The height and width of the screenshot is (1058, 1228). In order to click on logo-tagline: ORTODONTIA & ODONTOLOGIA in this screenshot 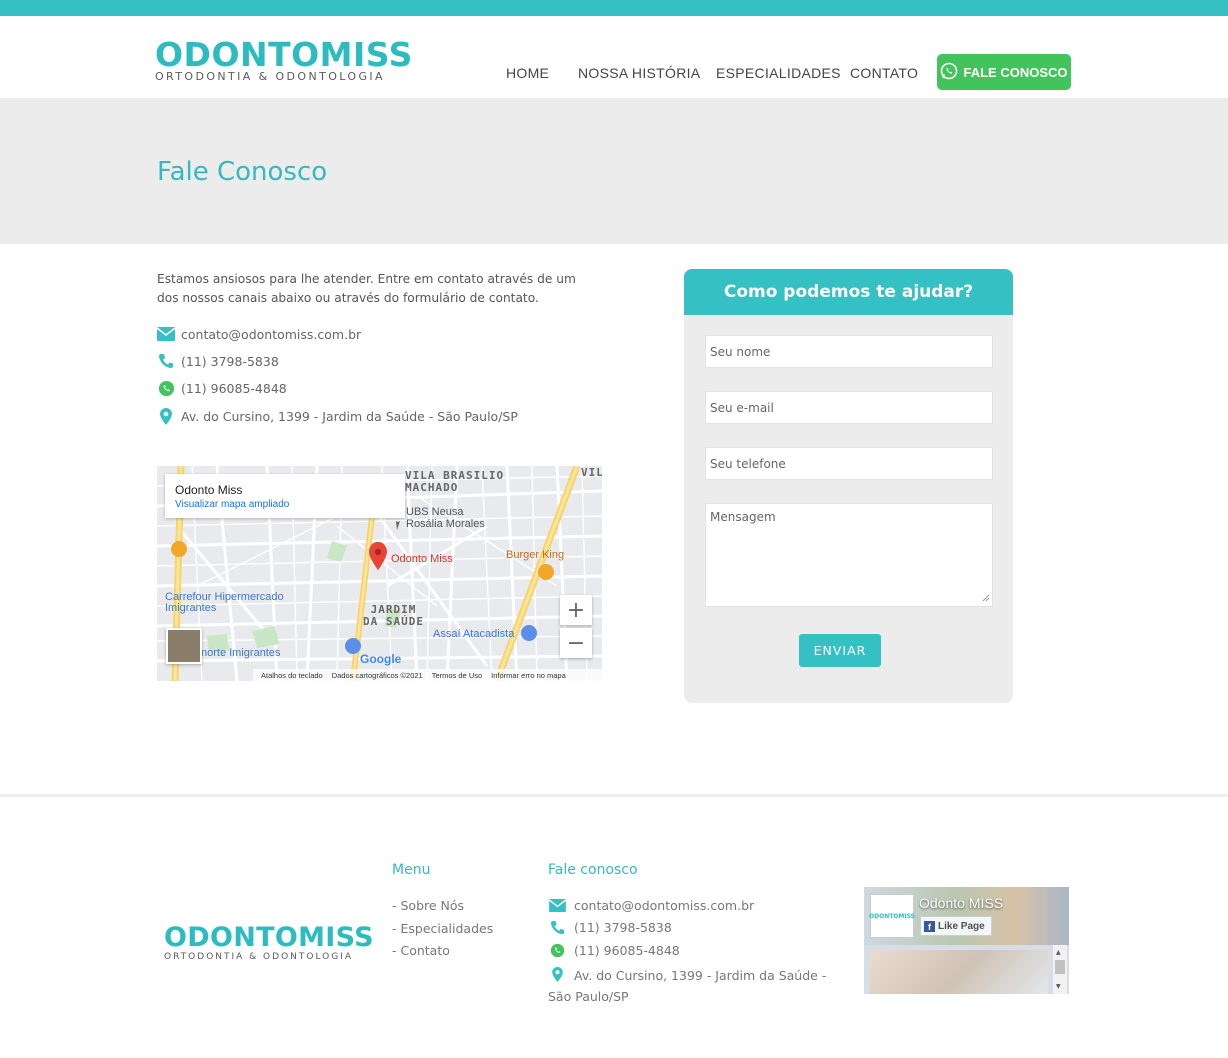, I will do `click(270, 76)`.